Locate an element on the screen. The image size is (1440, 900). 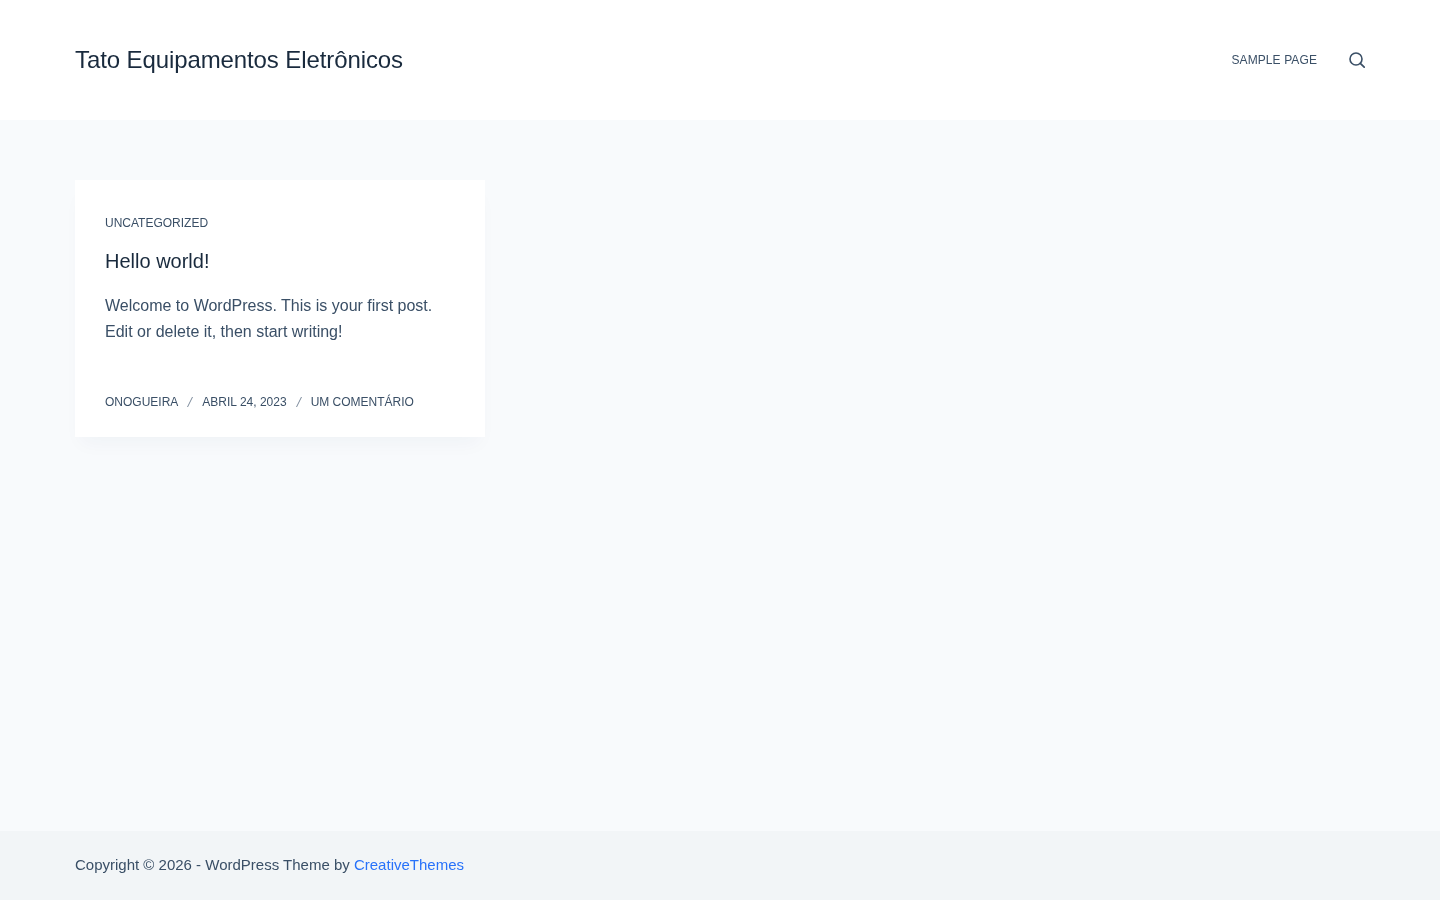
post-meta-link: ONOGUEIRA is located at coordinates (142, 402).